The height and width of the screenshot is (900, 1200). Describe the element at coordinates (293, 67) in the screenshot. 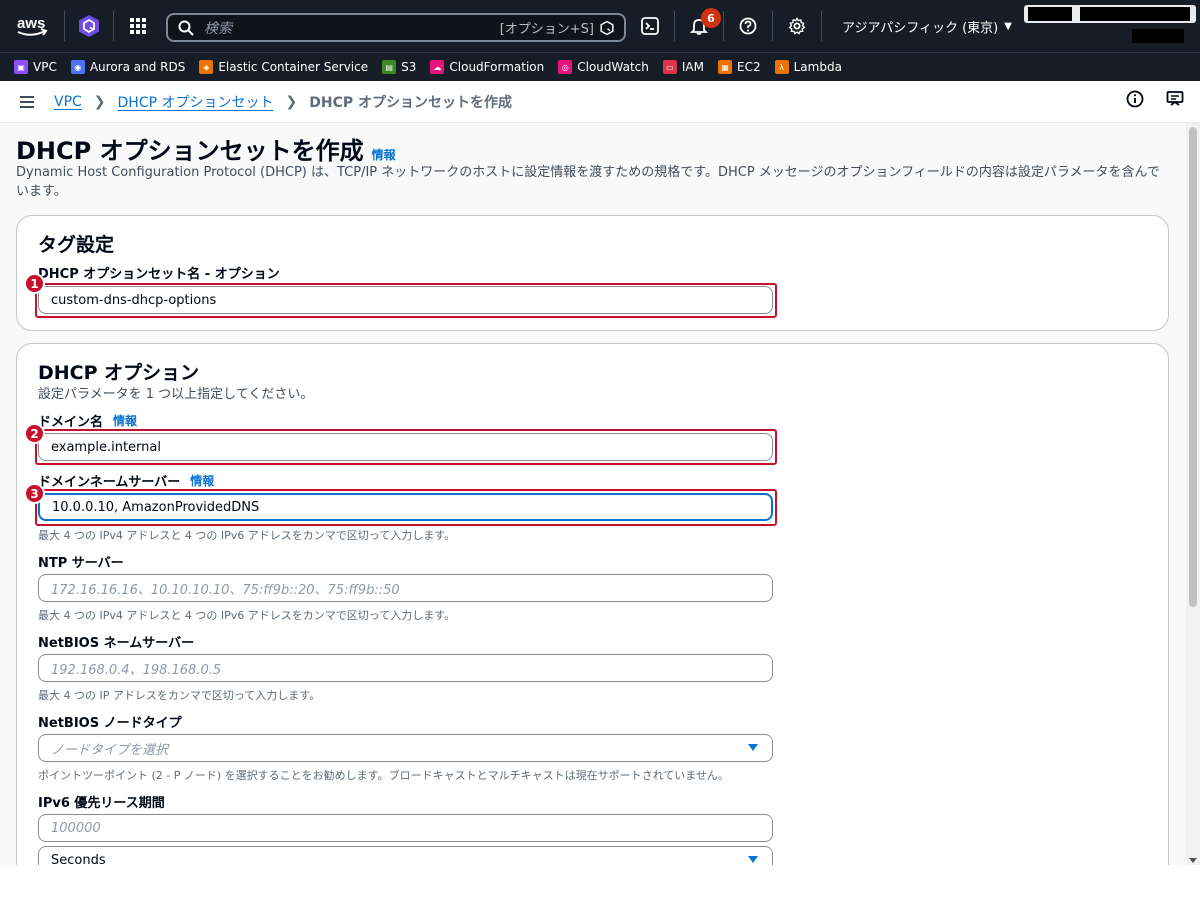

I see `favorite-label: Elastic Container Service` at that location.